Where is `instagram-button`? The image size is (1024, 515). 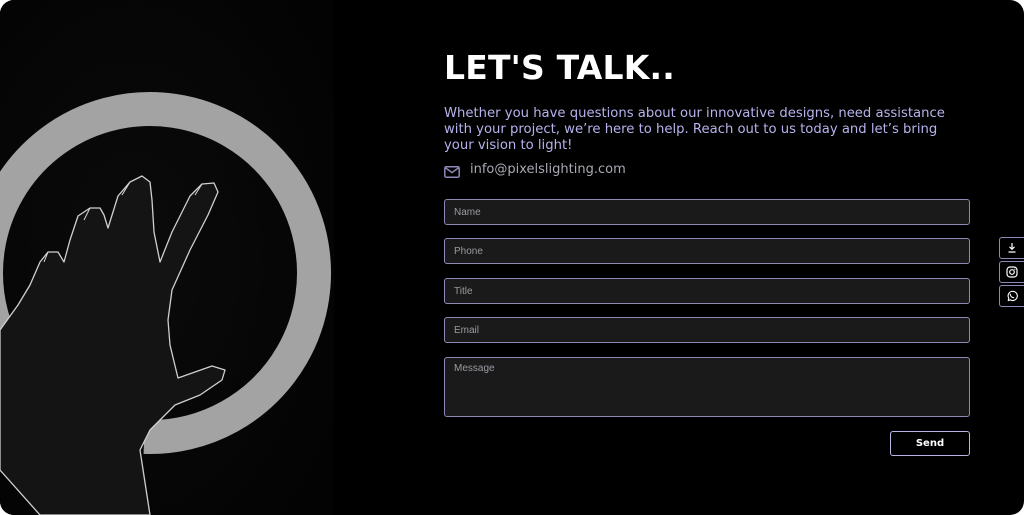
instagram-button is located at coordinates (1011, 272).